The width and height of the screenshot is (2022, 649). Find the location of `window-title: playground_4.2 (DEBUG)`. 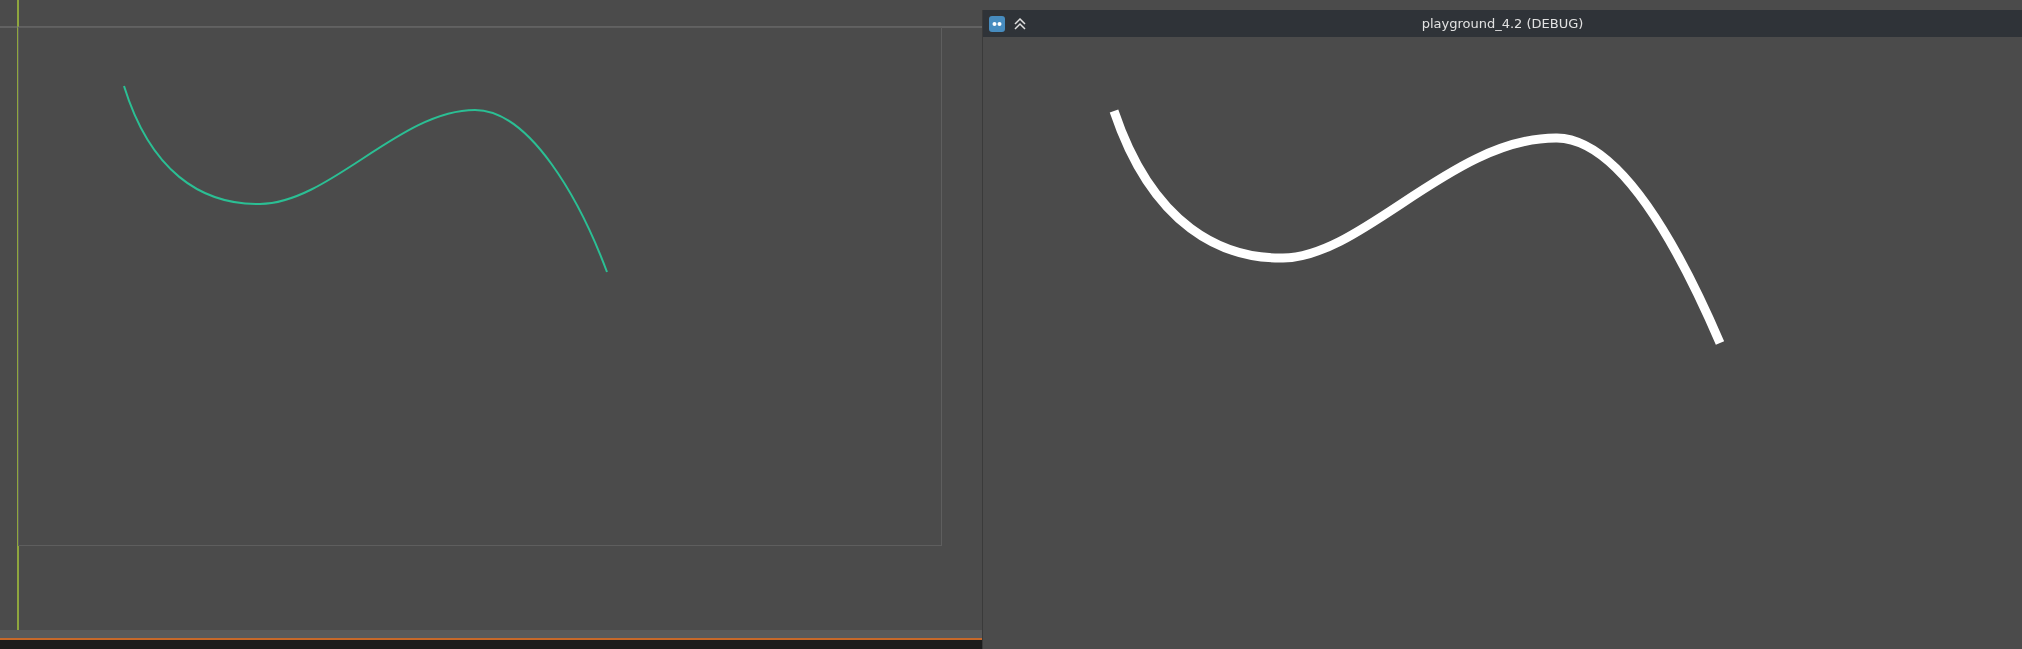

window-title: playground_4.2 (DEBUG) is located at coordinates (1502, 23).